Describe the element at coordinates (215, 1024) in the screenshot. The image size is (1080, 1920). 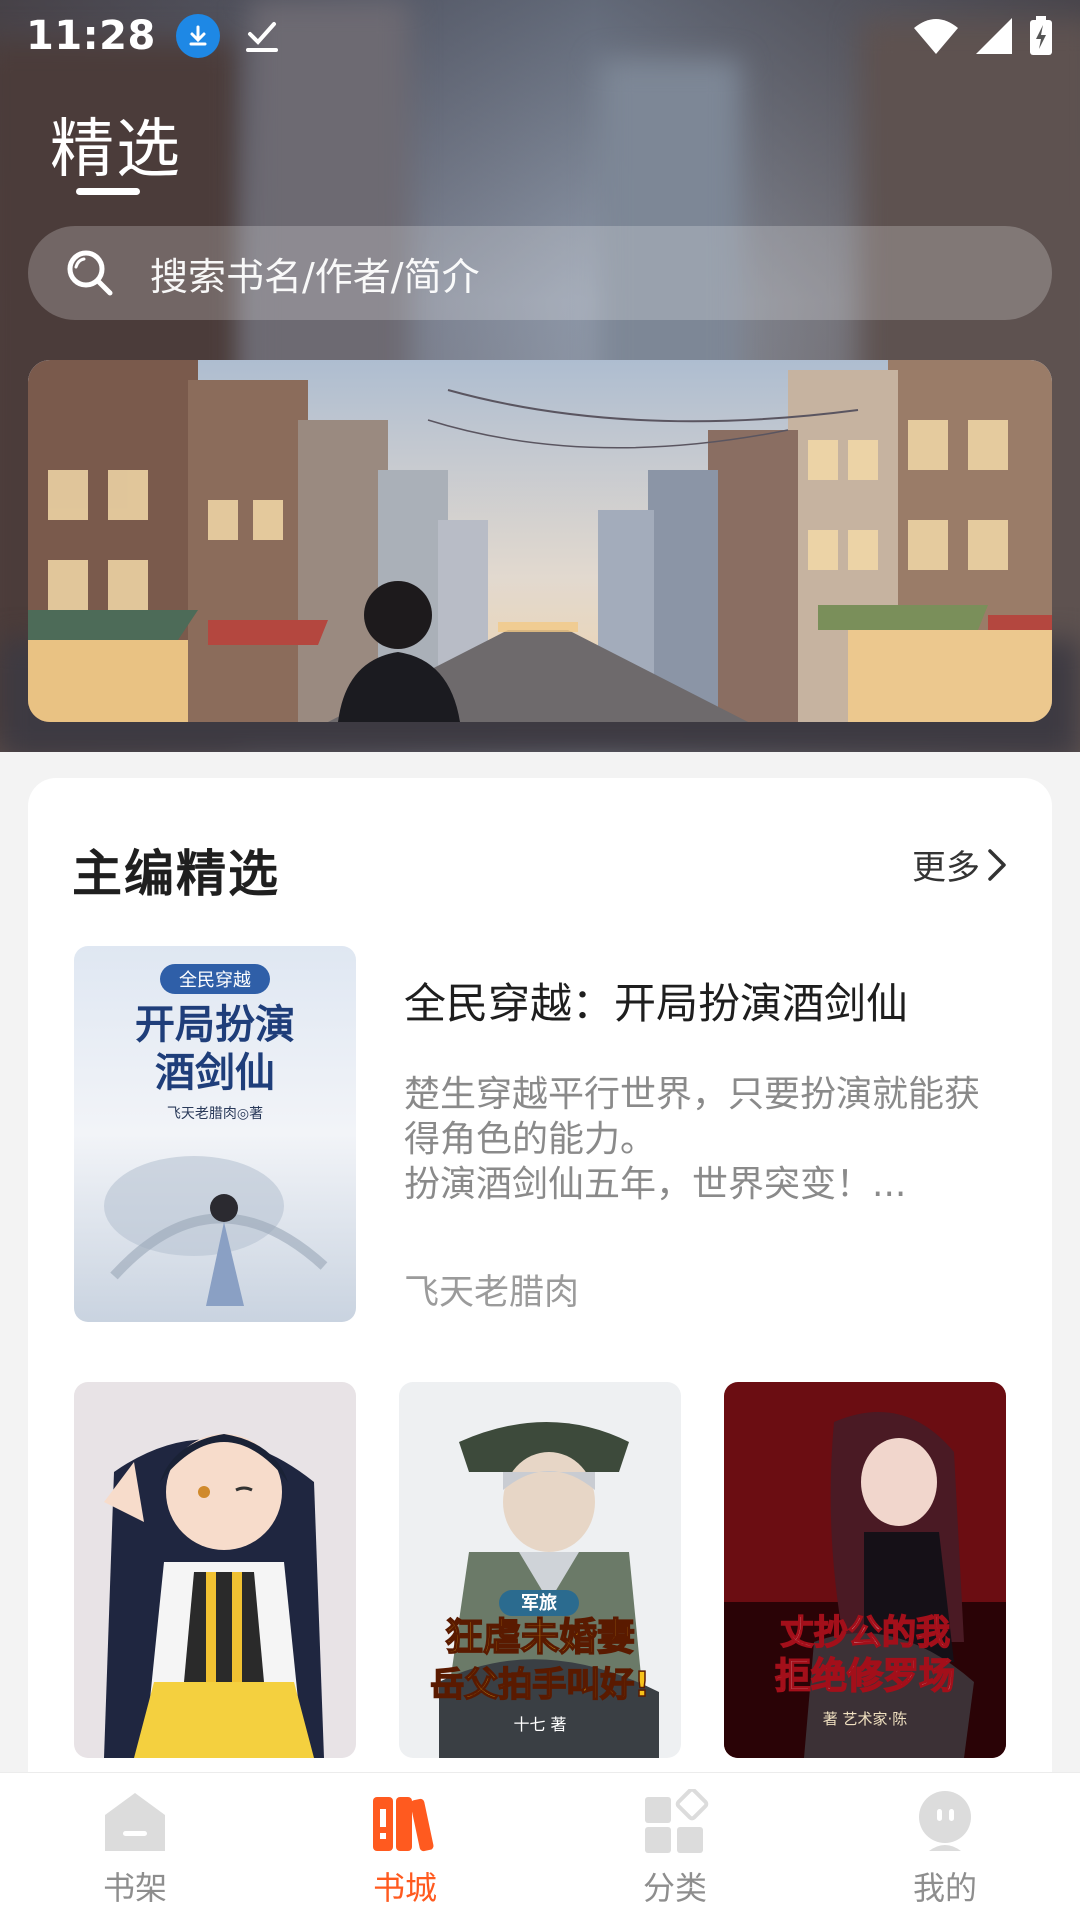
I see `svg-text: 开局扮演` at that location.